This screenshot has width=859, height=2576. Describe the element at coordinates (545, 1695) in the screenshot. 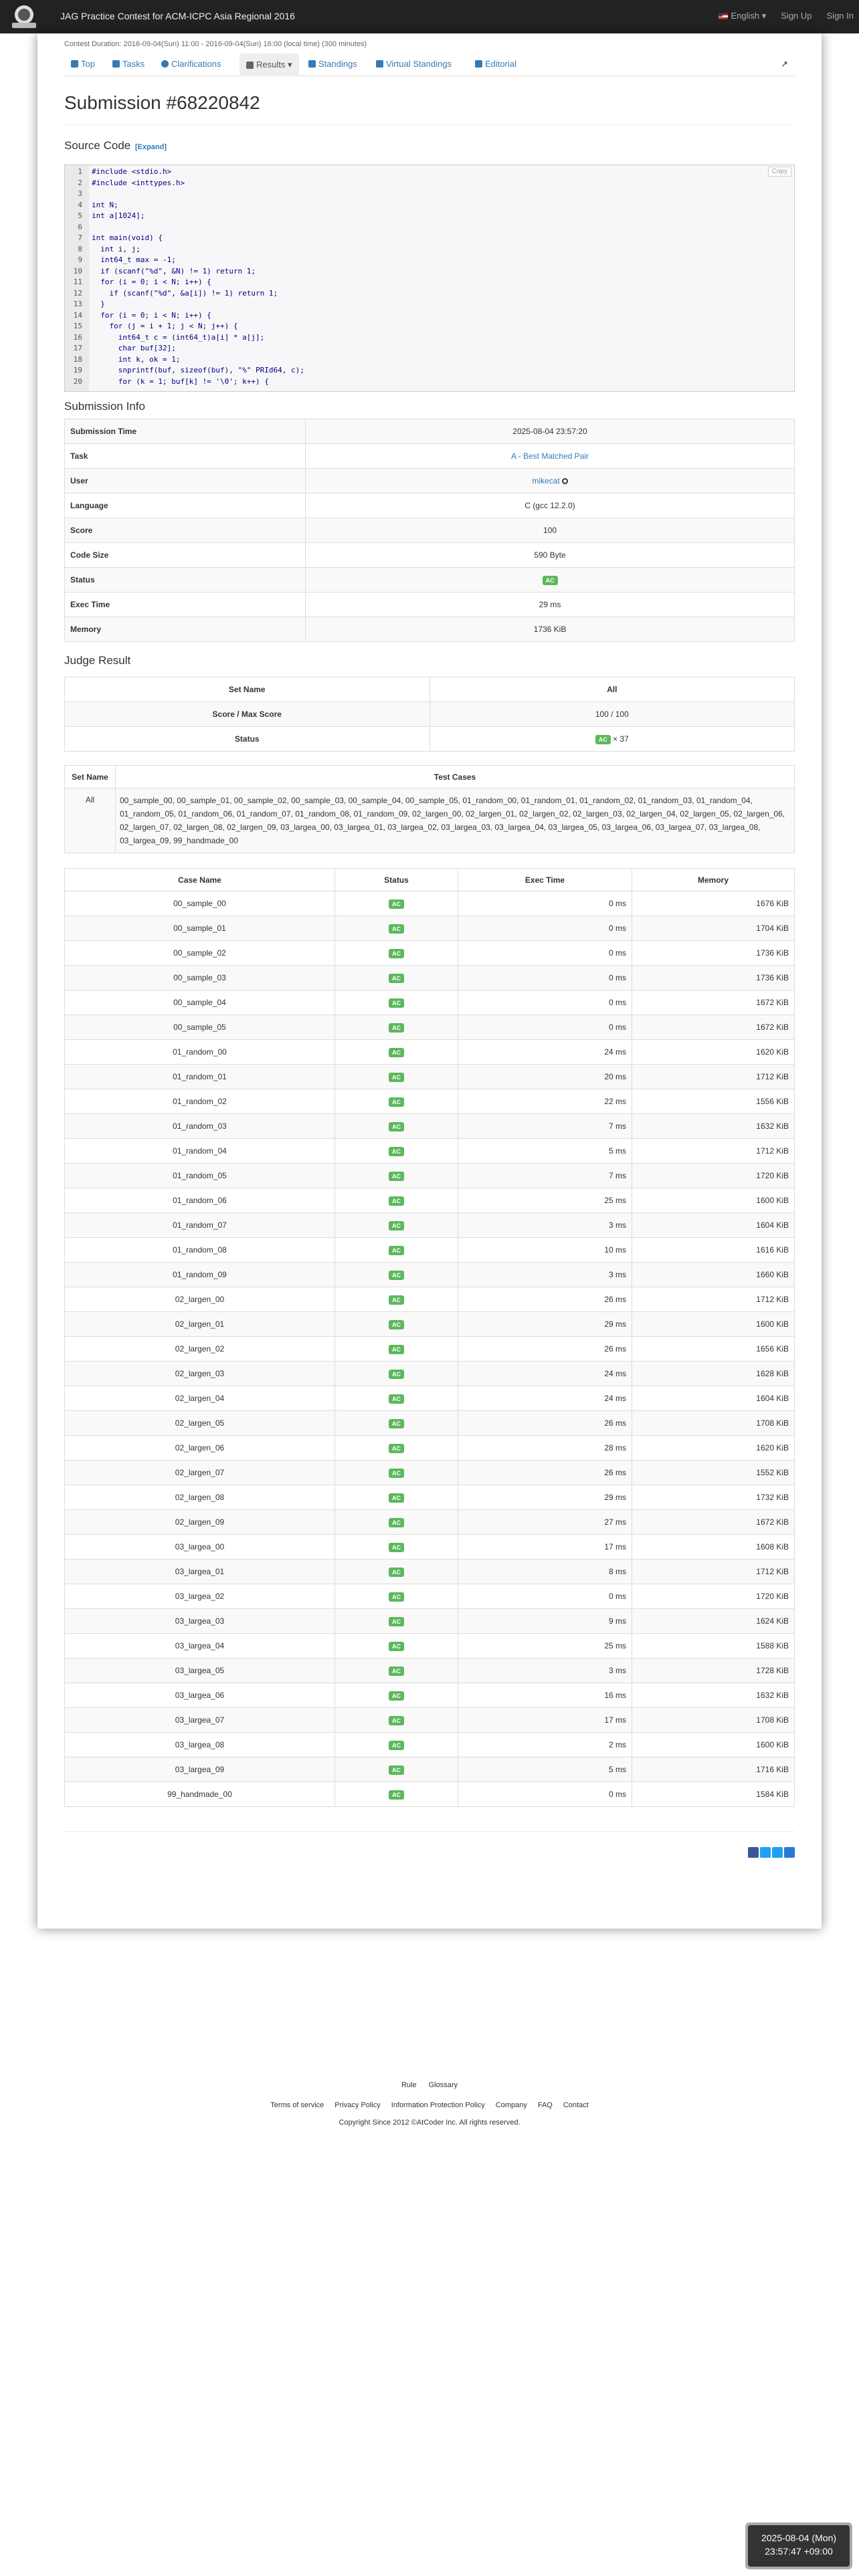

I see `case-exec-time: 16 ms` at that location.